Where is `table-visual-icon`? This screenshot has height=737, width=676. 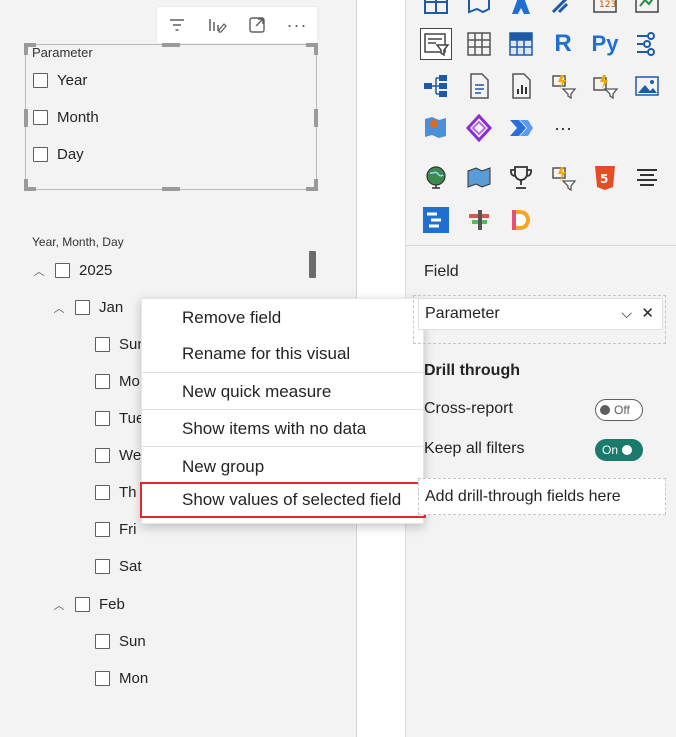
table-visual-icon is located at coordinates (479, 44).